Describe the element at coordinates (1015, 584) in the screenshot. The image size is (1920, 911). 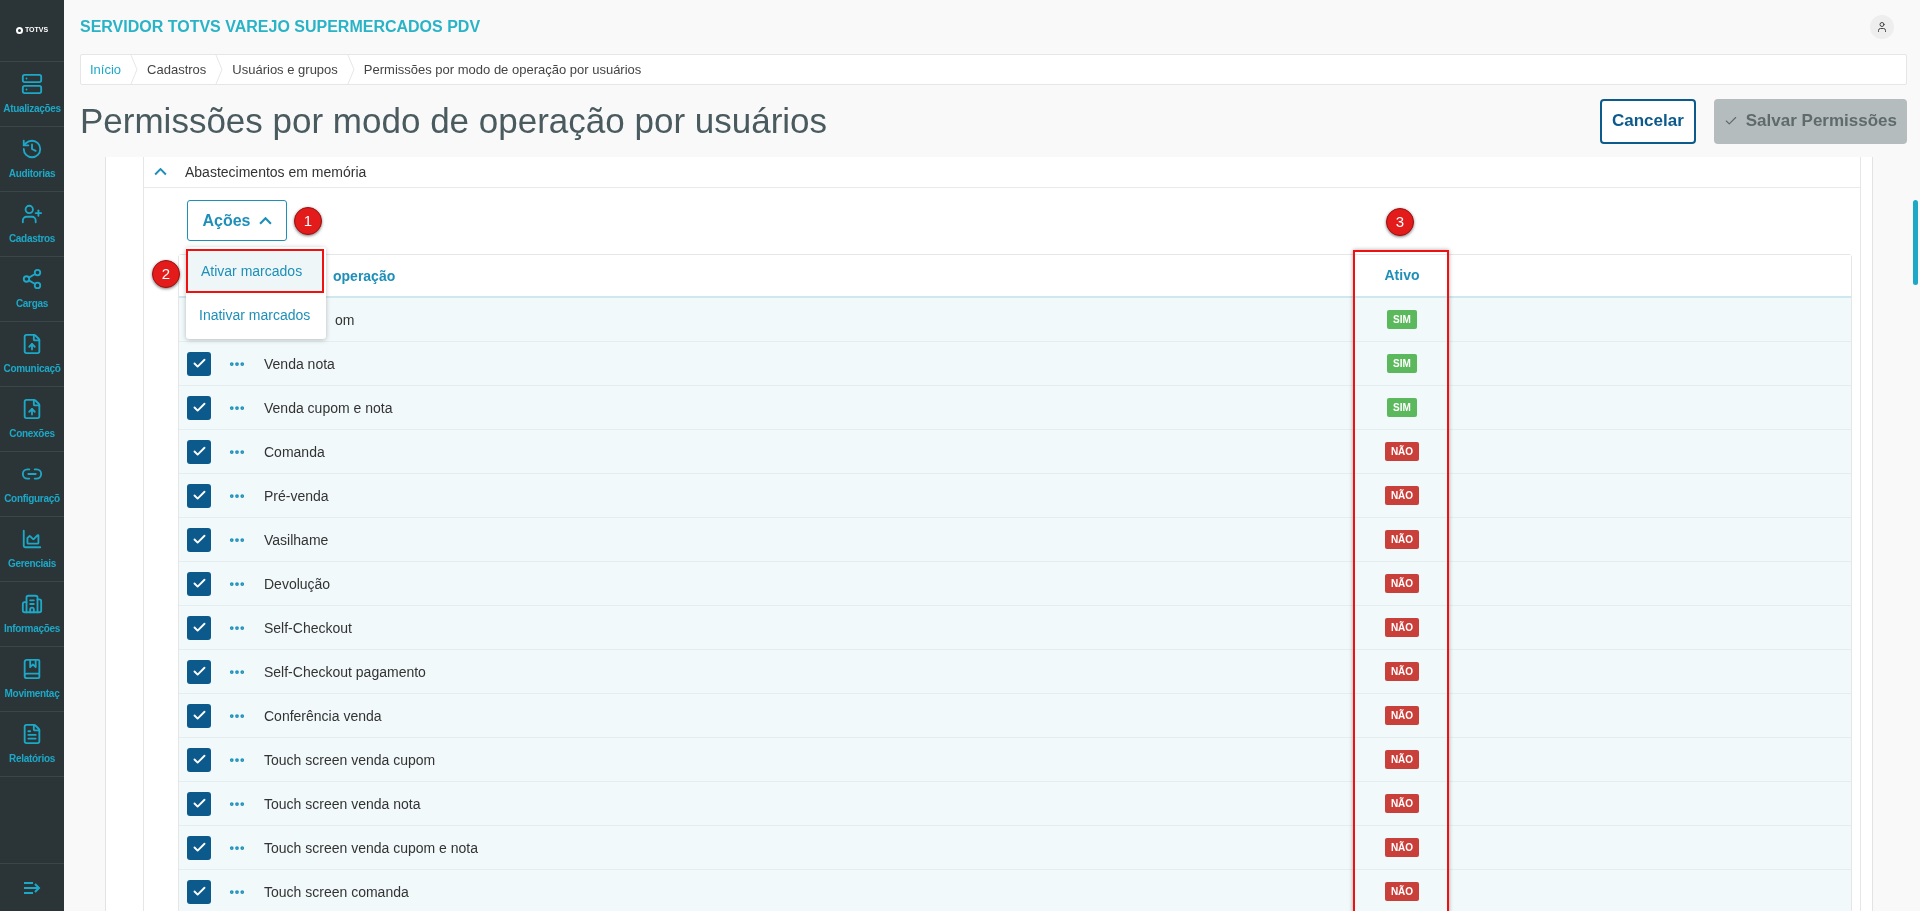
I see `table-row: Devolução NÃO` at that location.